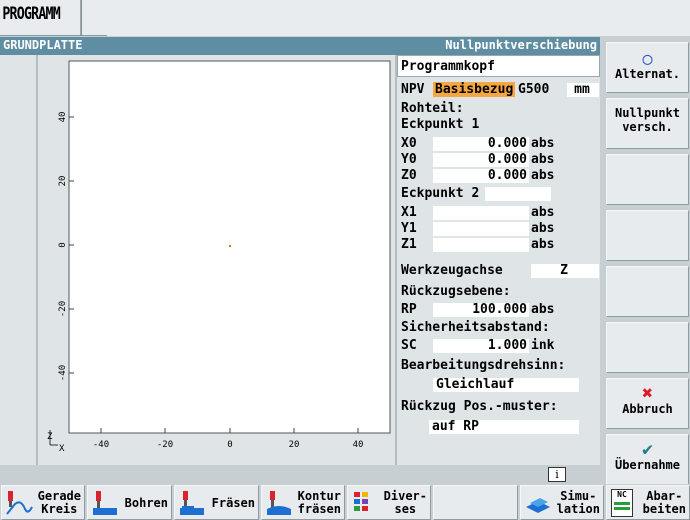  What do you see at coordinates (583, 90) in the screenshot?
I see `unit-select: mm` at bounding box center [583, 90].